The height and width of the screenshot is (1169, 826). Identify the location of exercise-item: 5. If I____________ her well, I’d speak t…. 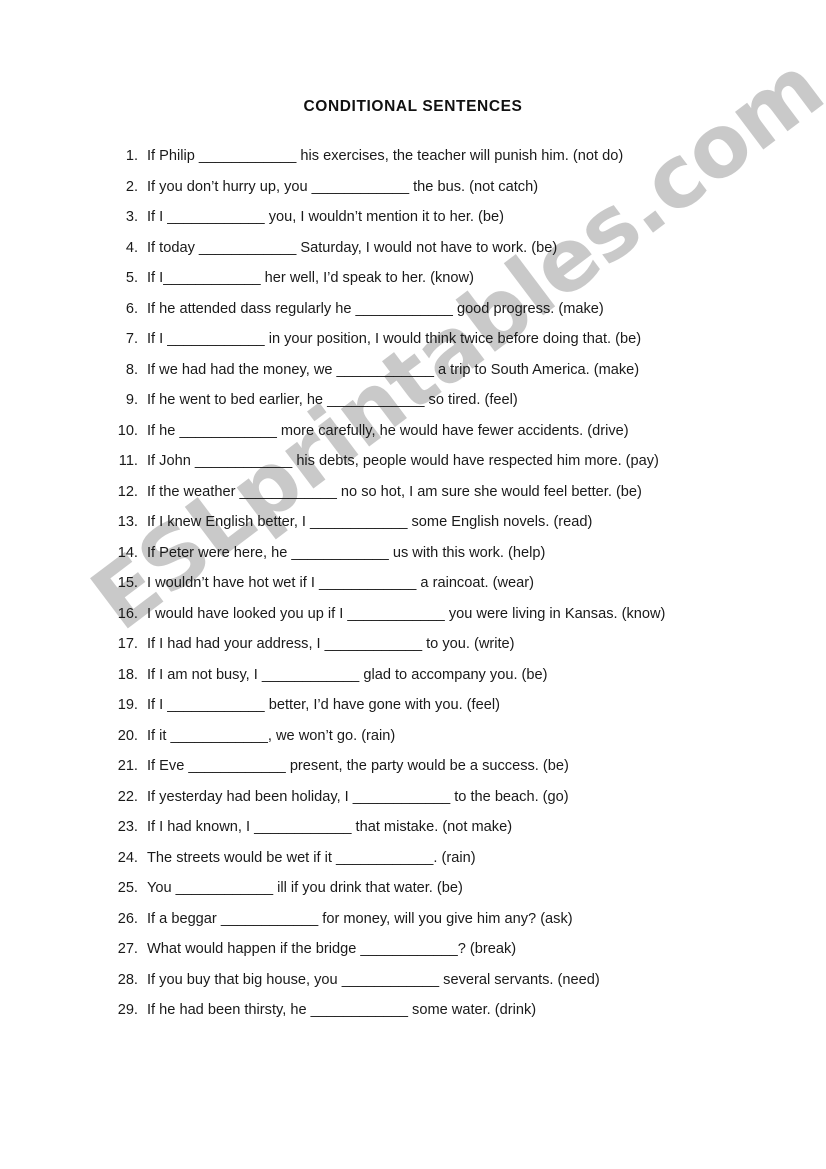
(428, 278).